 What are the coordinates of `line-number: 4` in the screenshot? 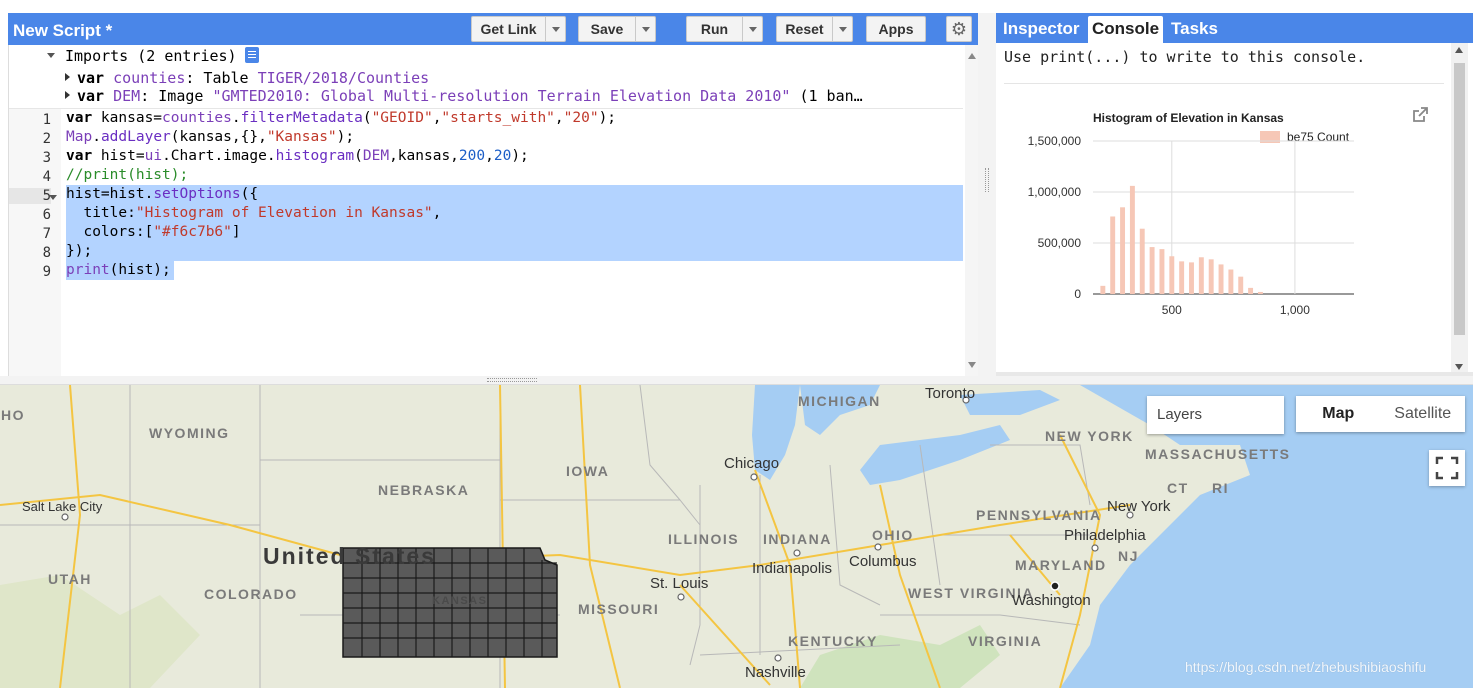 It's located at (46, 177).